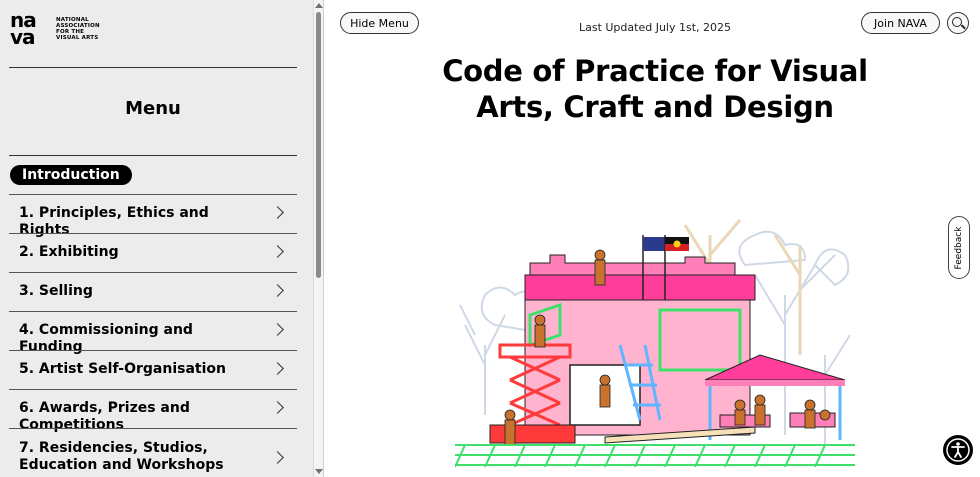 The width and height of the screenshot is (980, 477). Describe the element at coordinates (958, 23) in the screenshot. I see `search-button` at that location.